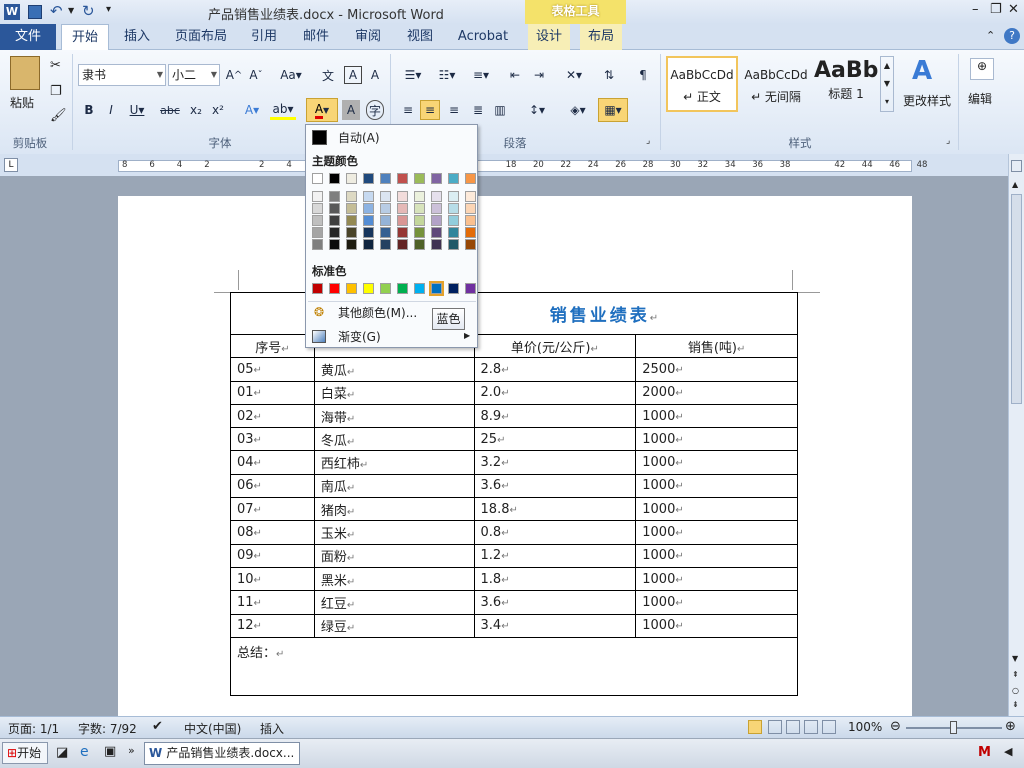 This screenshot has width=1024, height=768. What do you see at coordinates (574, 75) in the screenshot?
I see `chinese-layout-icon: ✕▾` at bounding box center [574, 75].